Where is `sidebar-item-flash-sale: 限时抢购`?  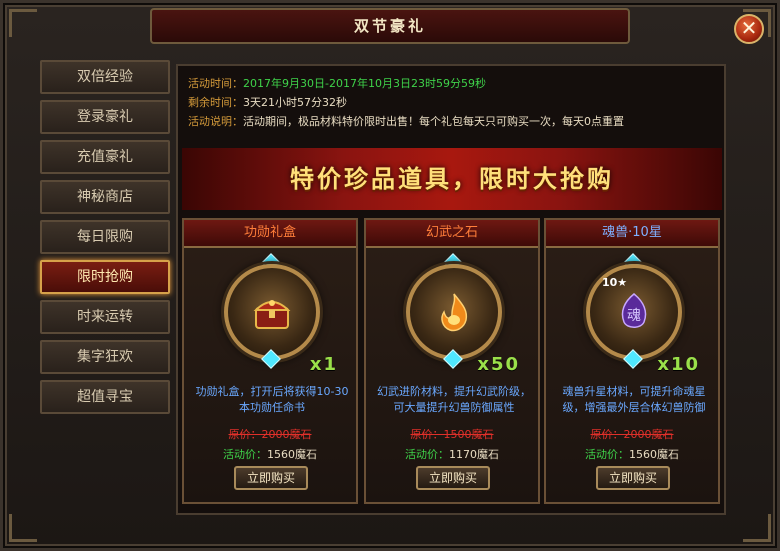
sidebar-item-flash-sale: 限时抢购 is located at coordinates (105, 277).